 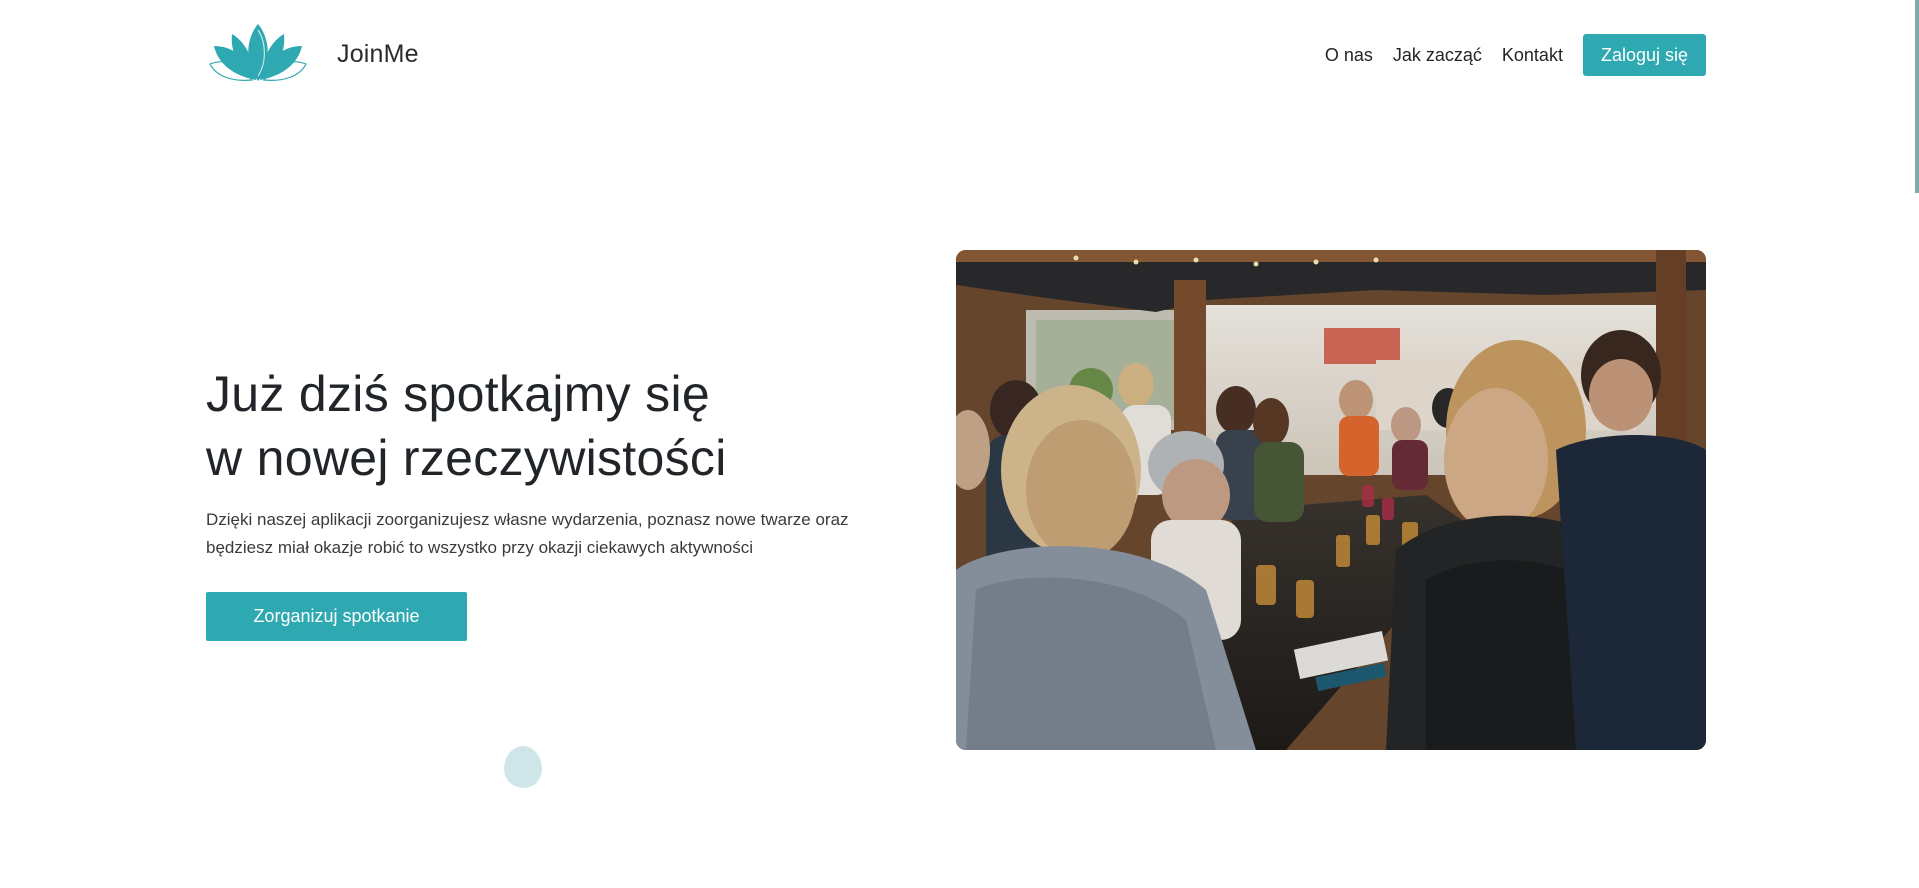 What do you see at coordinates (1532, 55) in the screenshot?
I see `nav-link-contact: Kontakt` at bounding box center [1532, 55].